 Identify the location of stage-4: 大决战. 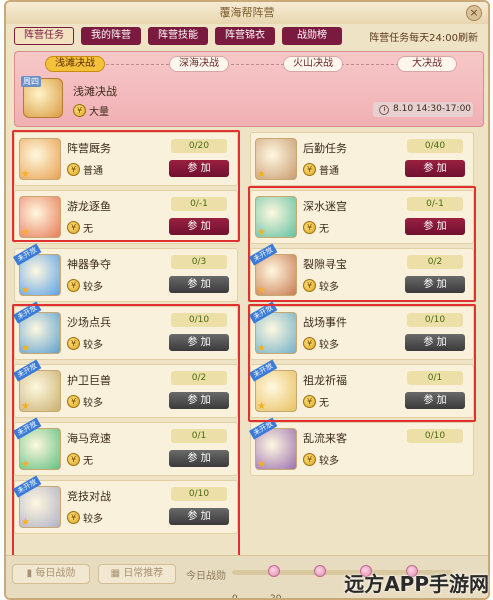
(427, 64).